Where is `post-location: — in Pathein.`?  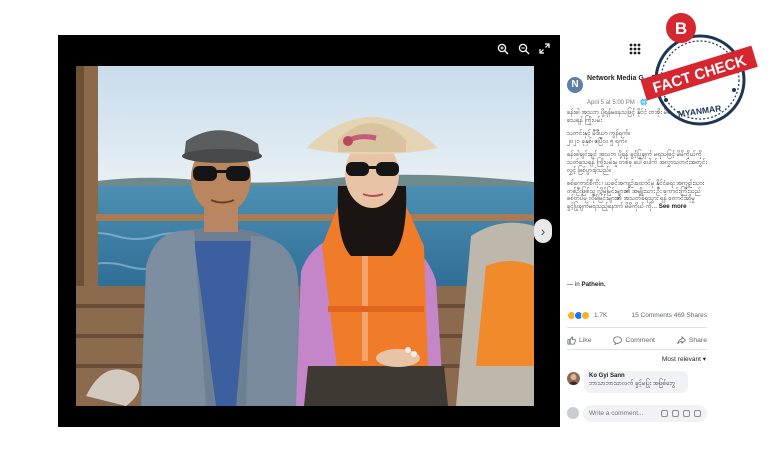
post-location: — in Pathein. is located at coordinates (586, 284).